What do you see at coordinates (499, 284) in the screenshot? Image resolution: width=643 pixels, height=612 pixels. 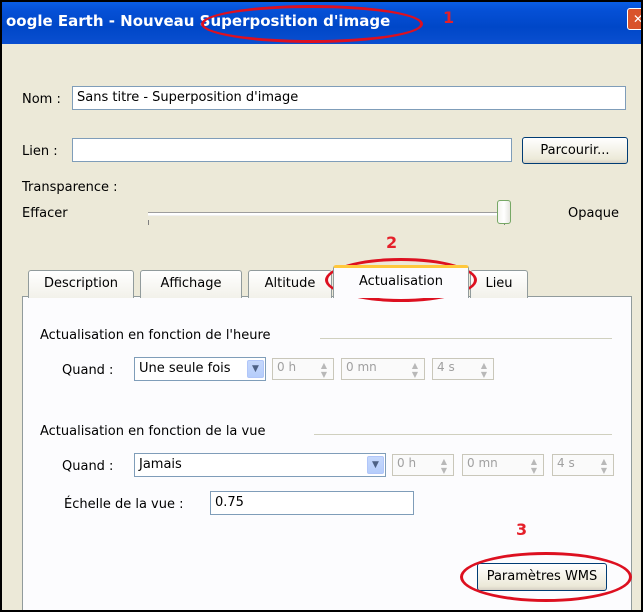 I see `tab-lieu: Lieu` at bounding box center [499, 284].